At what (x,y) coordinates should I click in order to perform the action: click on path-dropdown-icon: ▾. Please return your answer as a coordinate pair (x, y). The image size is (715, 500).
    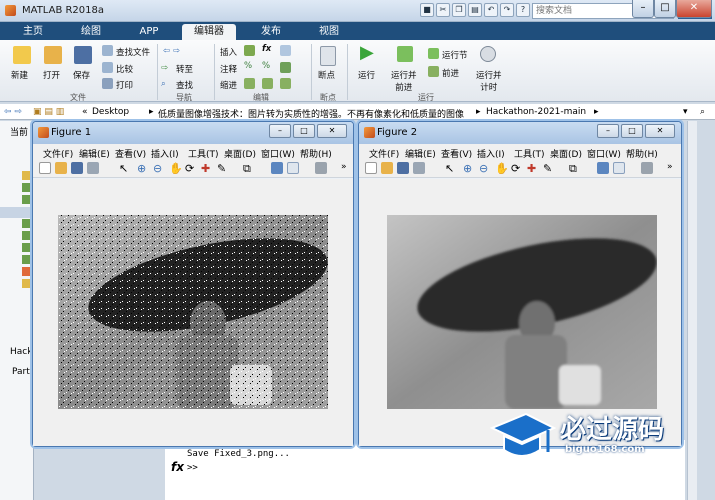
    Looking at the image, I should click on (685, 112).